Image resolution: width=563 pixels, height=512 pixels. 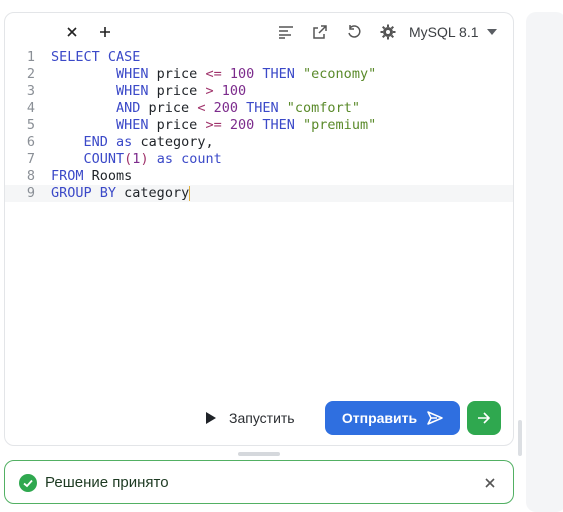 I want to click on code-line: 7 COUNT(1) as count, so click(x=259, y=159).